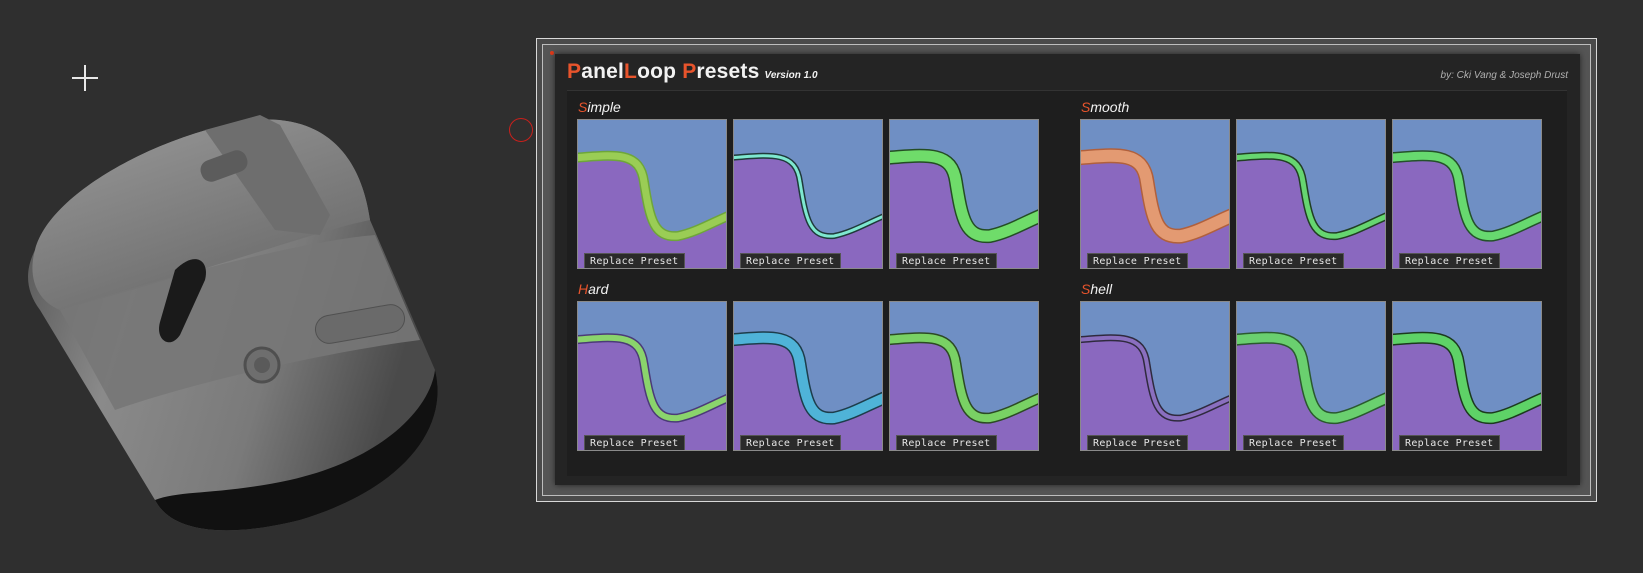  What do you see at coordinates (660, 71) in the screenshot?
I see `title-text: oop` at bounding box center [660, 71].